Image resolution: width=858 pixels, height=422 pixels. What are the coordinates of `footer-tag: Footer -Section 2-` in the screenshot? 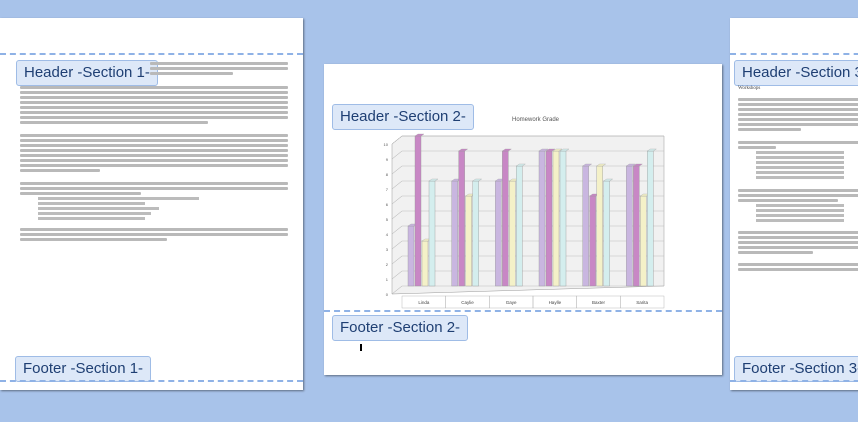 It's located at (400, 328).